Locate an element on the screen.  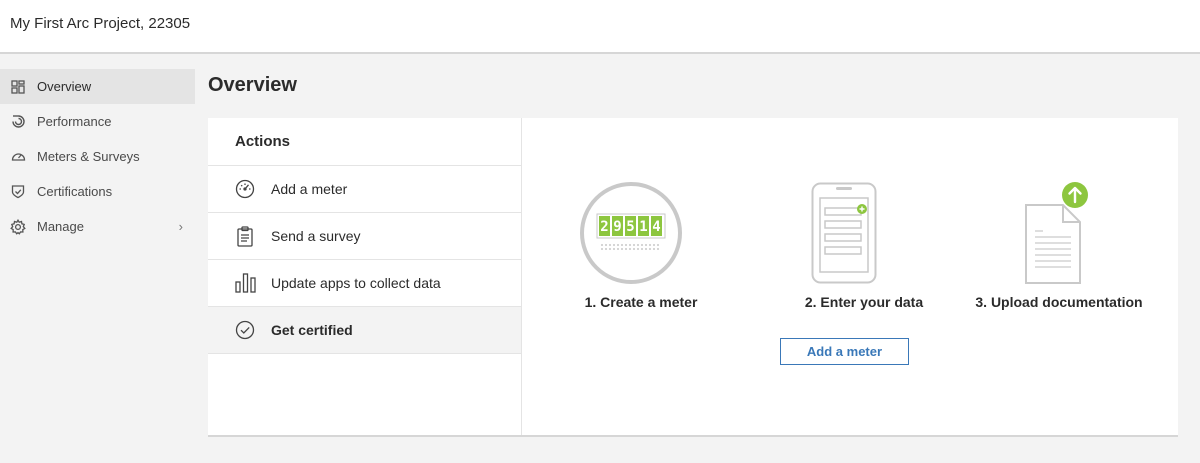
action-update-apps: Update apps to collect data is located at coordinates (364, 283).